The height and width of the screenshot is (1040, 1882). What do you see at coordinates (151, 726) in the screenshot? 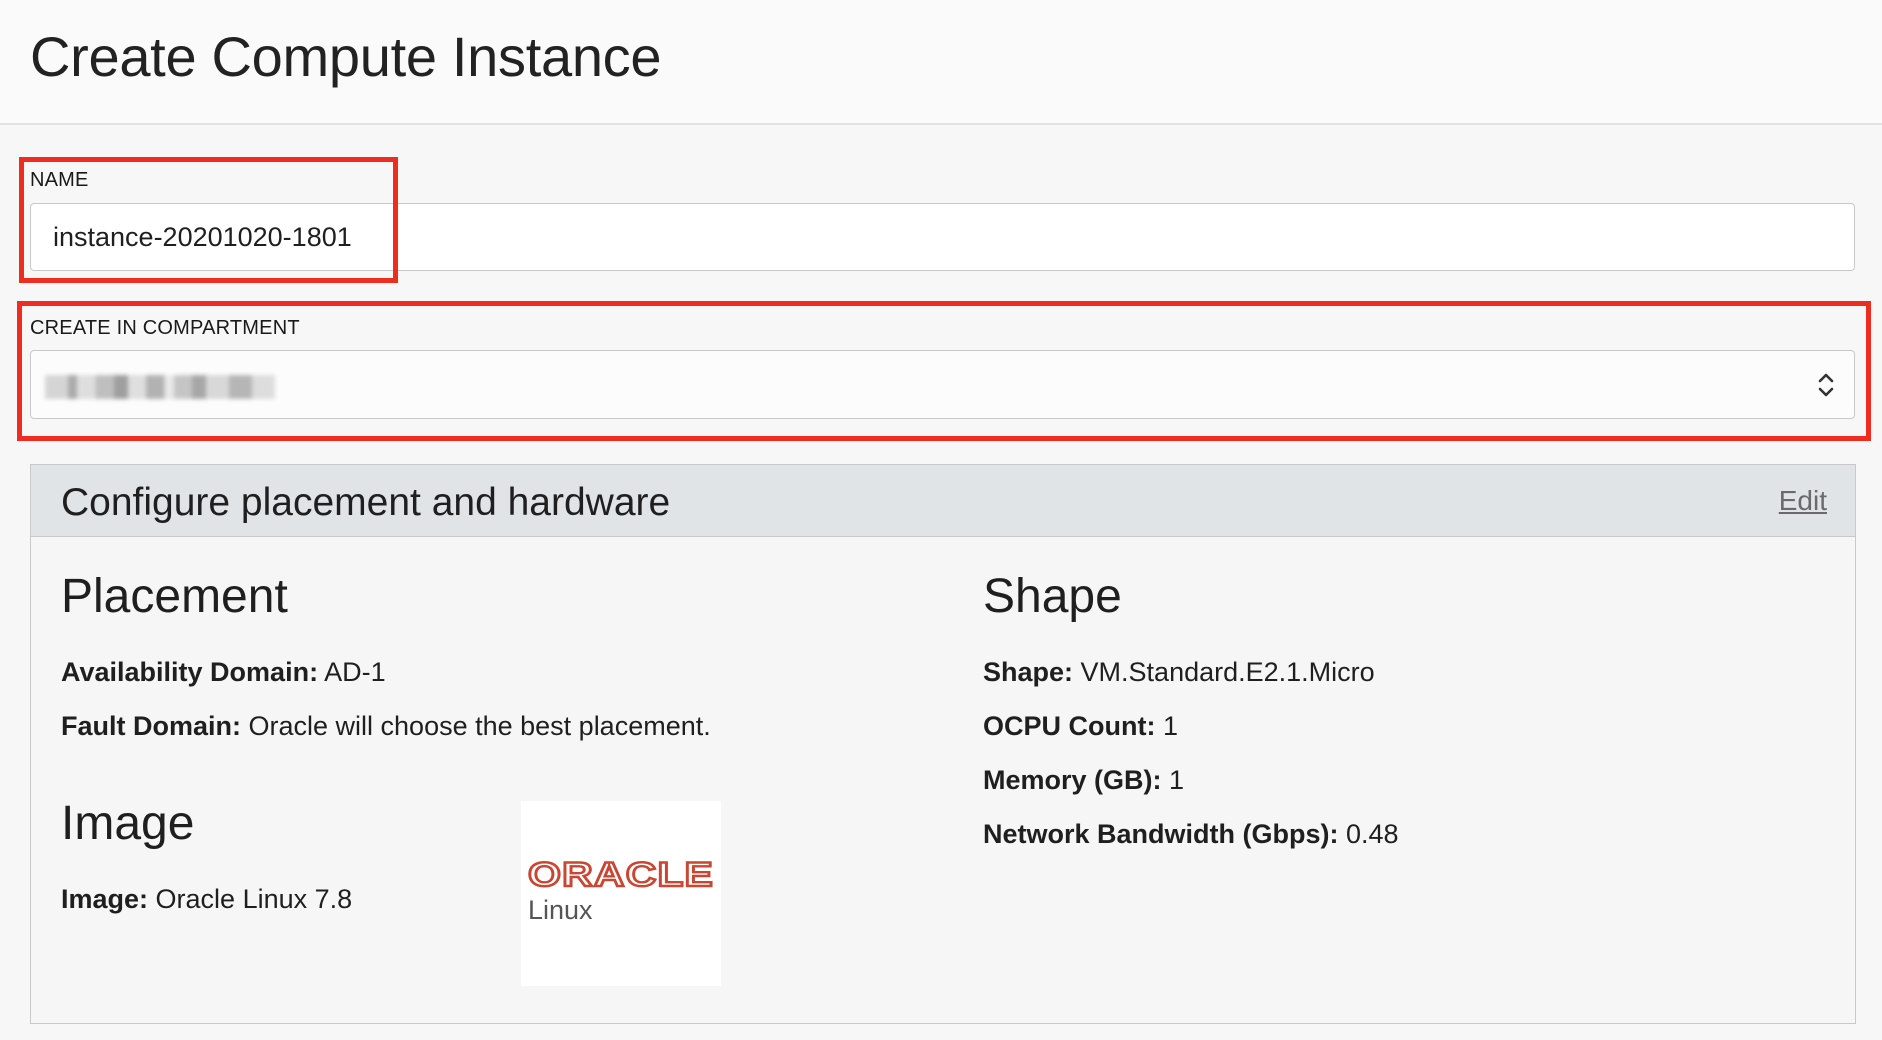
I see `fault-domain-label: Fault Domain:` at bounding box center [151, 726].